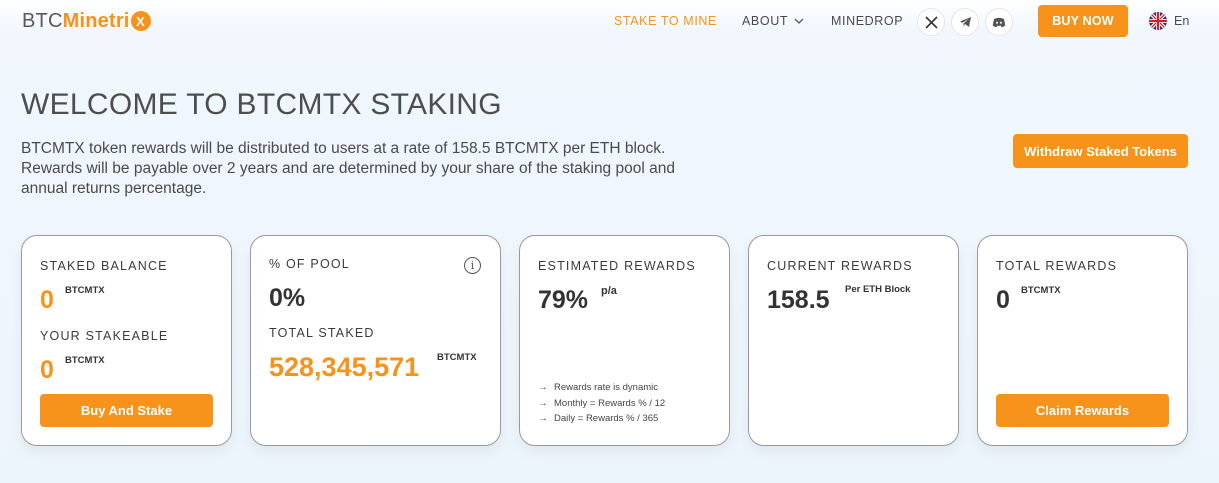  I want to click on nav-about: ABOUT, so click(773, 21).